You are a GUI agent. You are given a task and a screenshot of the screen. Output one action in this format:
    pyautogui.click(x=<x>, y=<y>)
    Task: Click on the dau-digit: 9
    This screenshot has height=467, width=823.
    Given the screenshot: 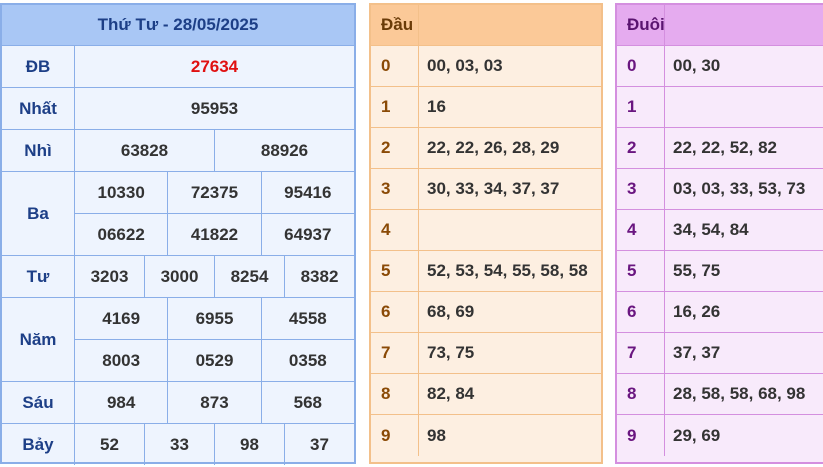 What is the action you would take?
    pyautogui.click(x=395, y=435)
    